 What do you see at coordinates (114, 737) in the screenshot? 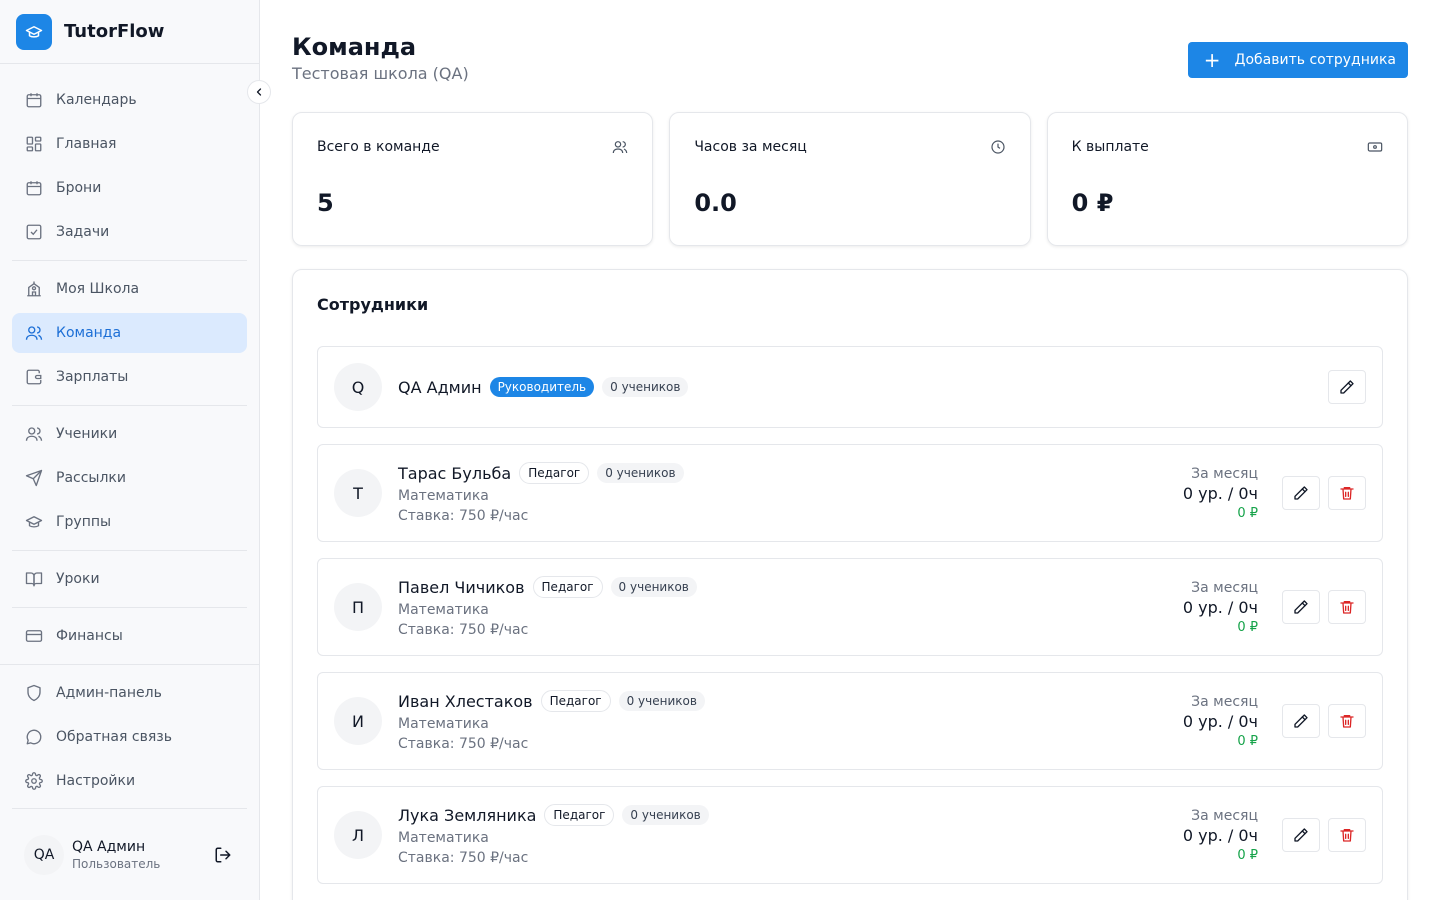
I see `sidebar-item-label: Обратная связь` at bounding box center [114, 737].